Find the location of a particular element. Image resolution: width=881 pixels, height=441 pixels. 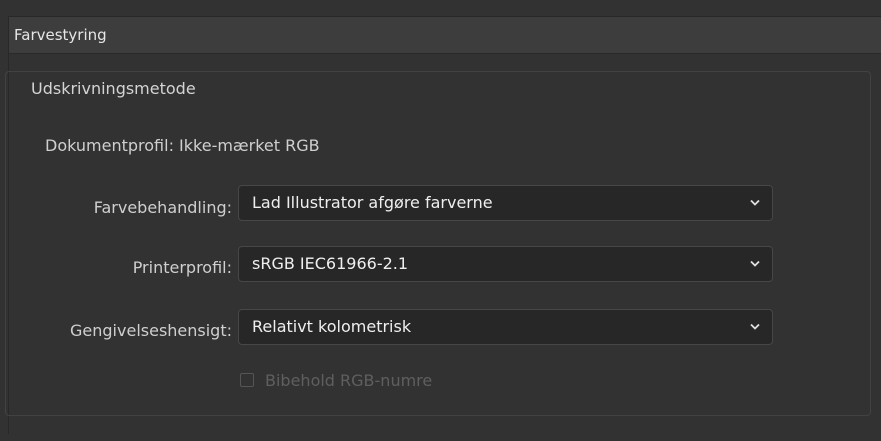

color-handling-dropdown: Lad Illustrator afgøre farverne is located at coordinates (505, 203).